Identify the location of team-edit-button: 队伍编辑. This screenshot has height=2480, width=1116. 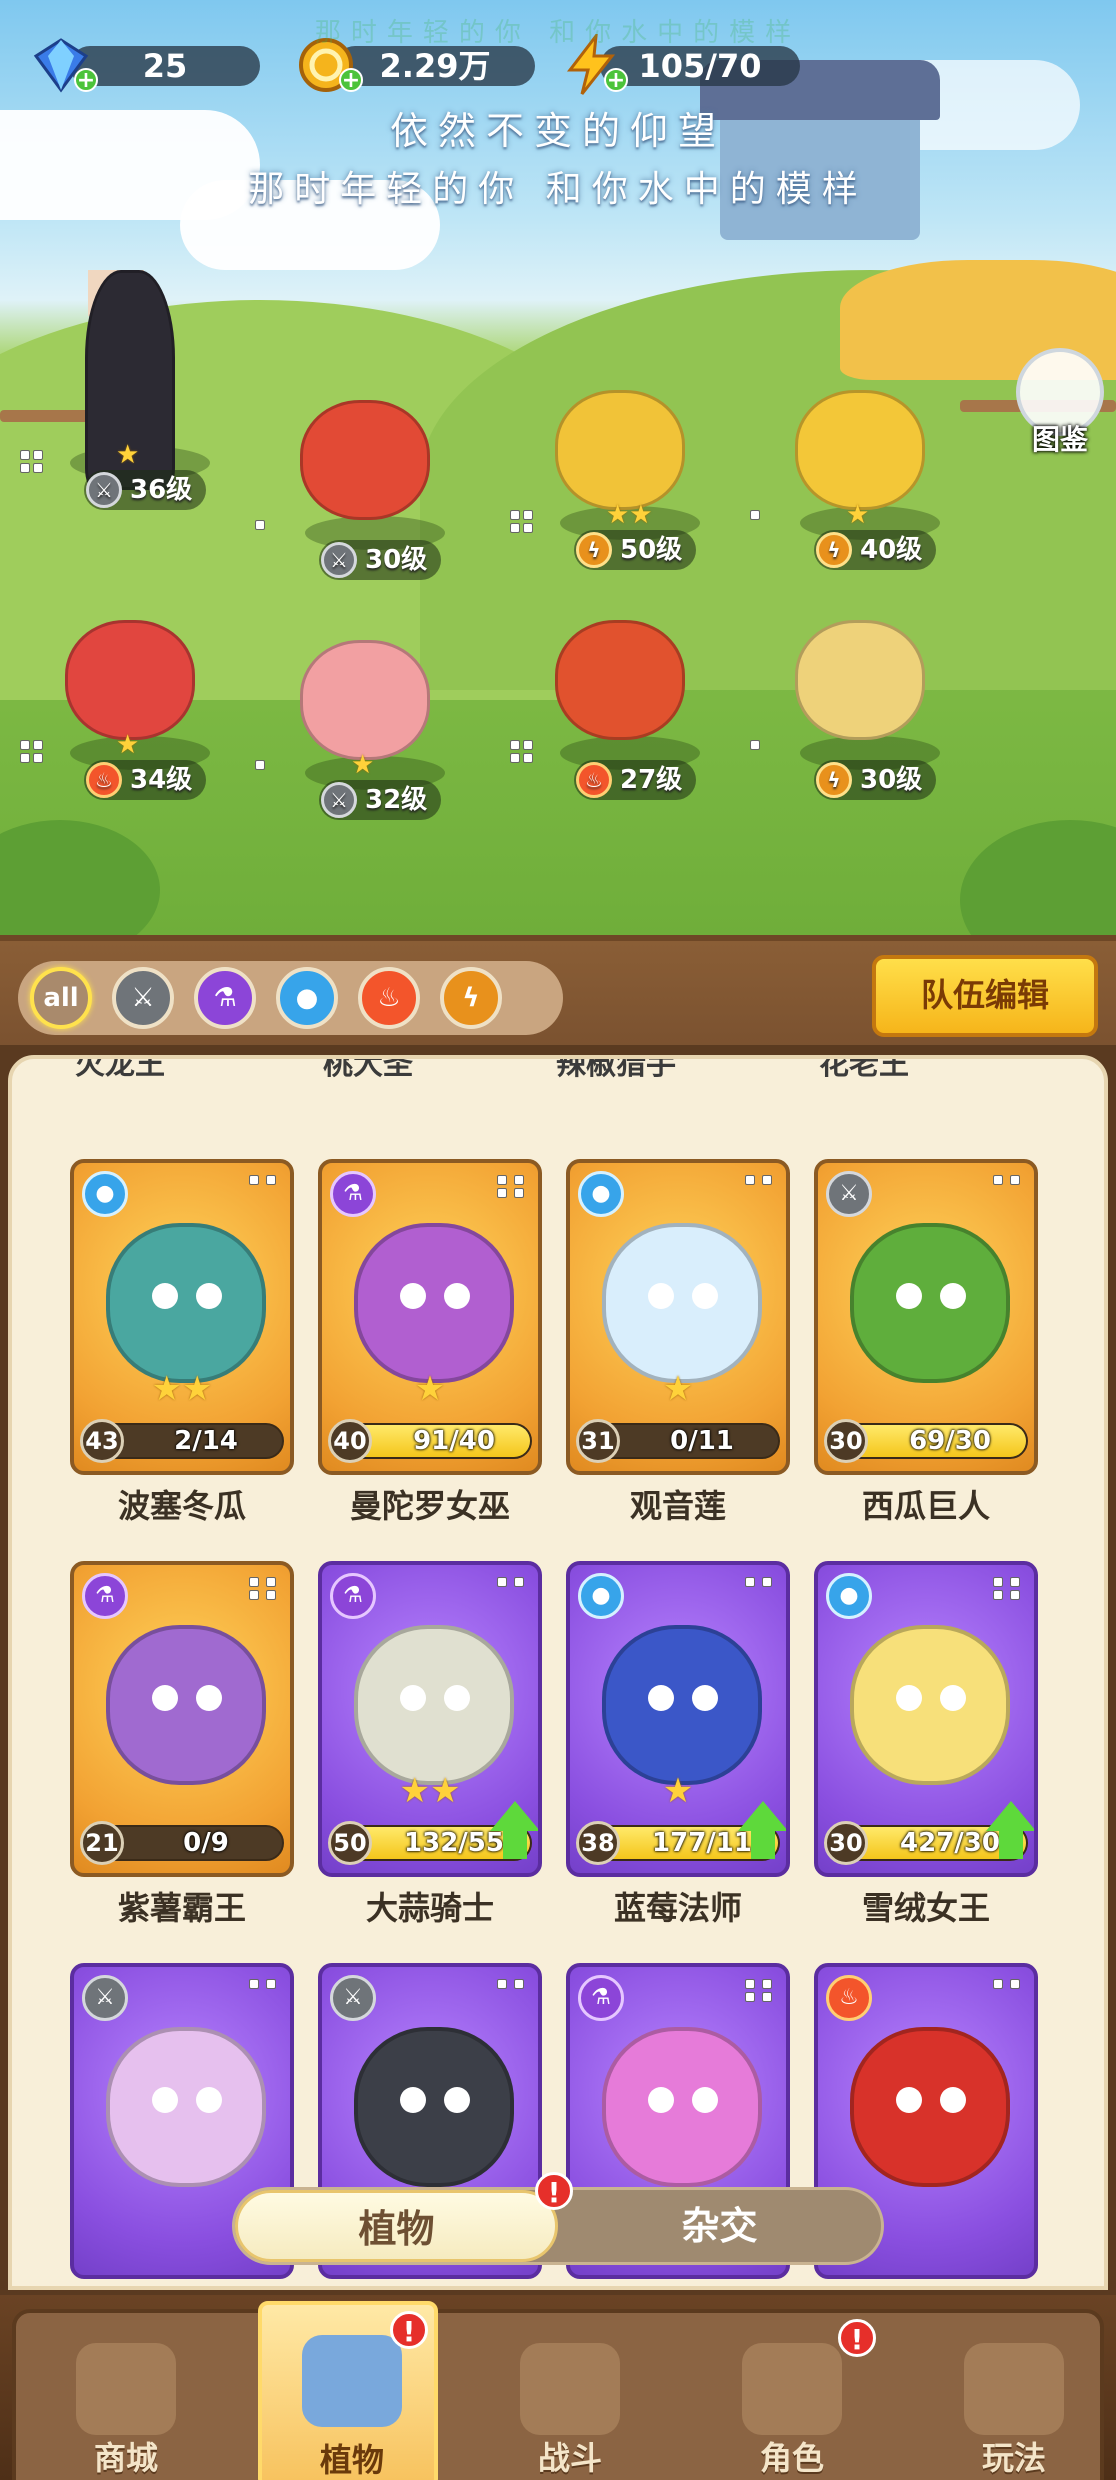
(985, 996).